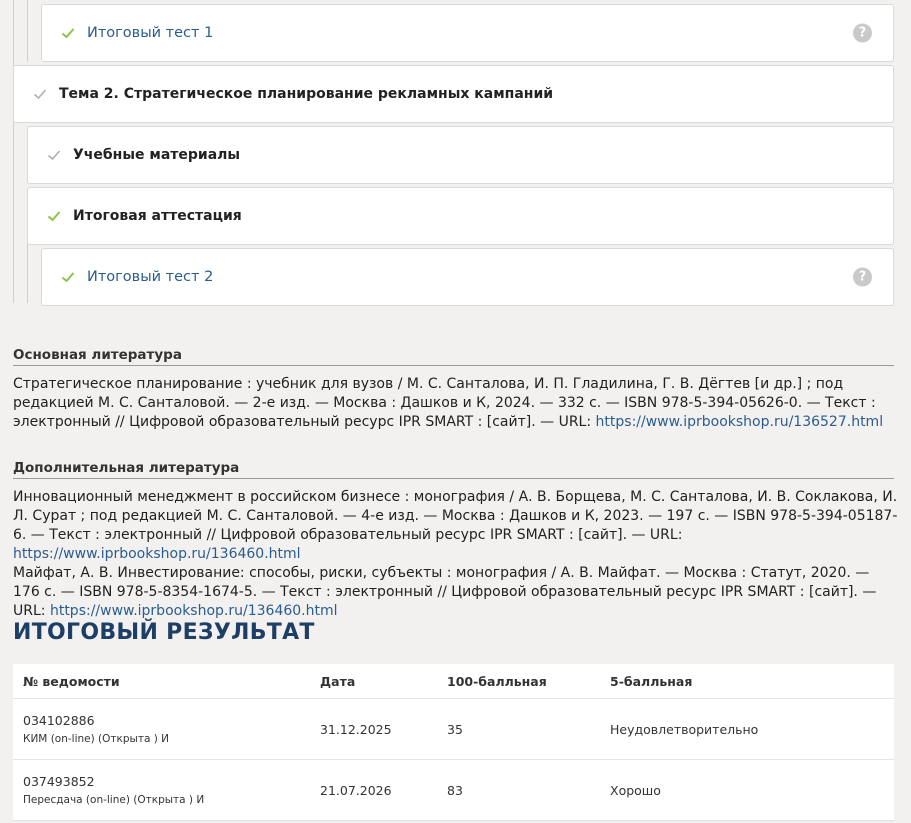 This screenshot has width=911, height=823. What do you see at coordinates (114, 800) in the screenshot?
I see `cell-desc: Пересдача (on-line) (Открыта ) И` at bounding box center [114, 800].